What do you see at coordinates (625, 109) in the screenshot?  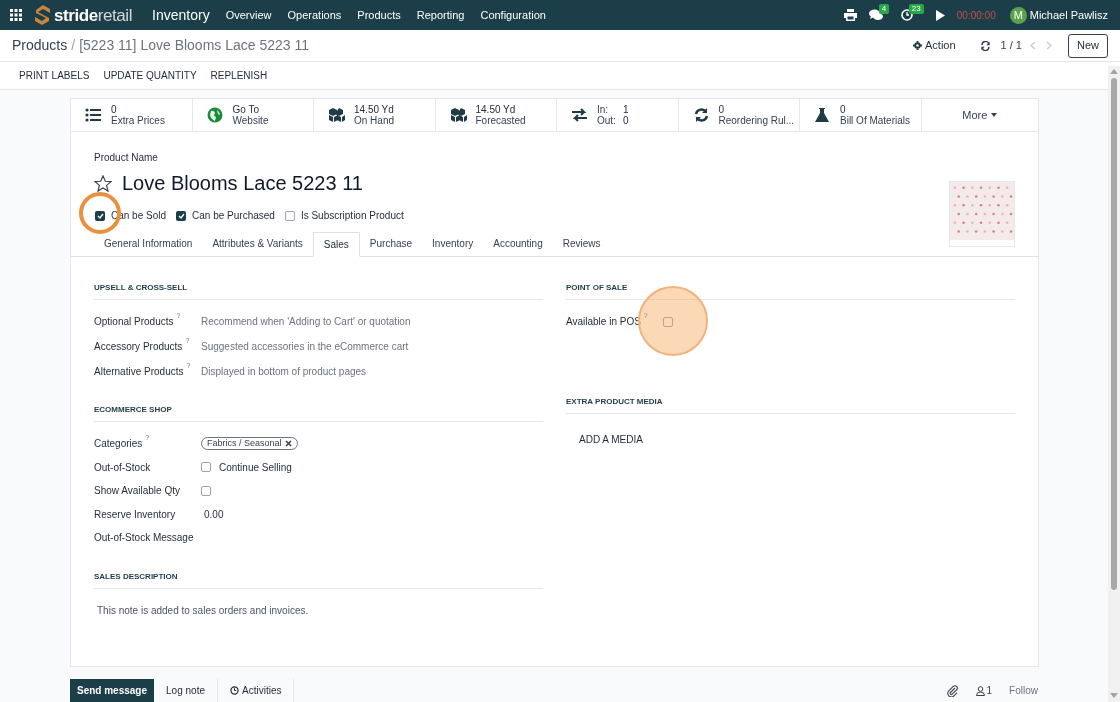 I see `stat-value: 1` at bounding box center [625, 109].